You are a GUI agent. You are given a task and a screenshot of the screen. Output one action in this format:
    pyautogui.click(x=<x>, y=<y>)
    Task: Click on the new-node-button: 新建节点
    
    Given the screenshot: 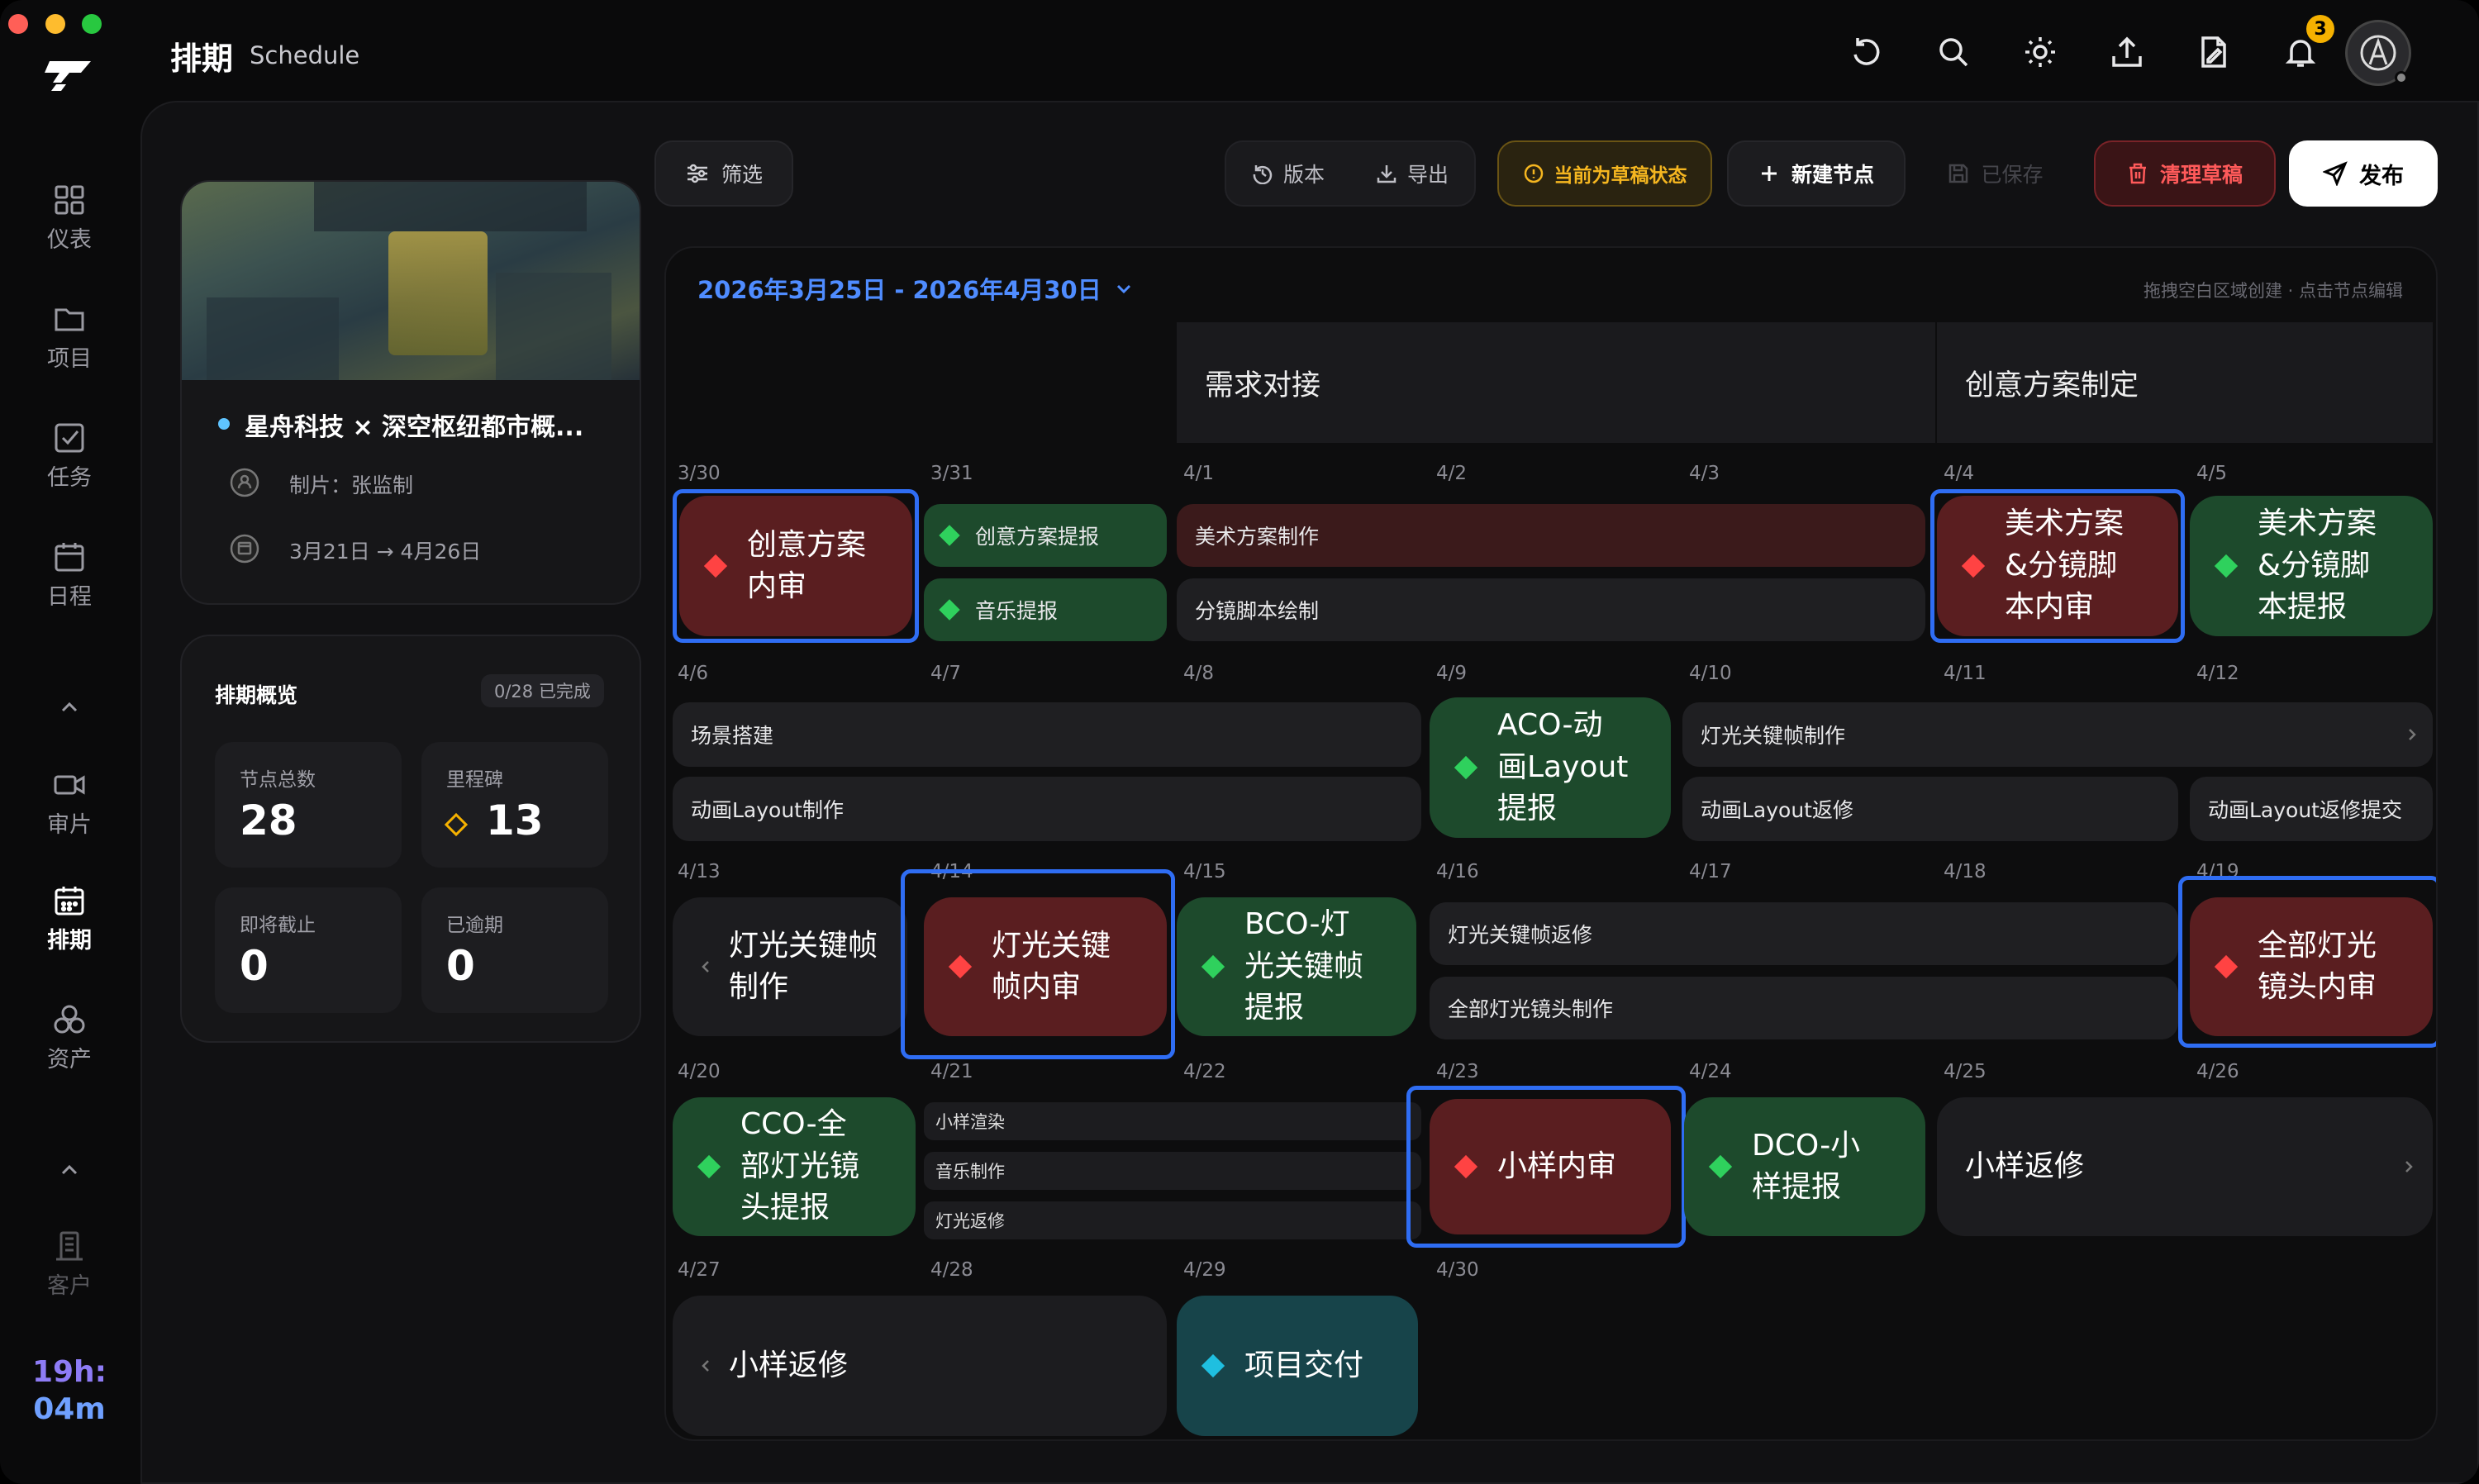 What is the action you would take?
    pyautogui.click(x=1817, y=173)
    